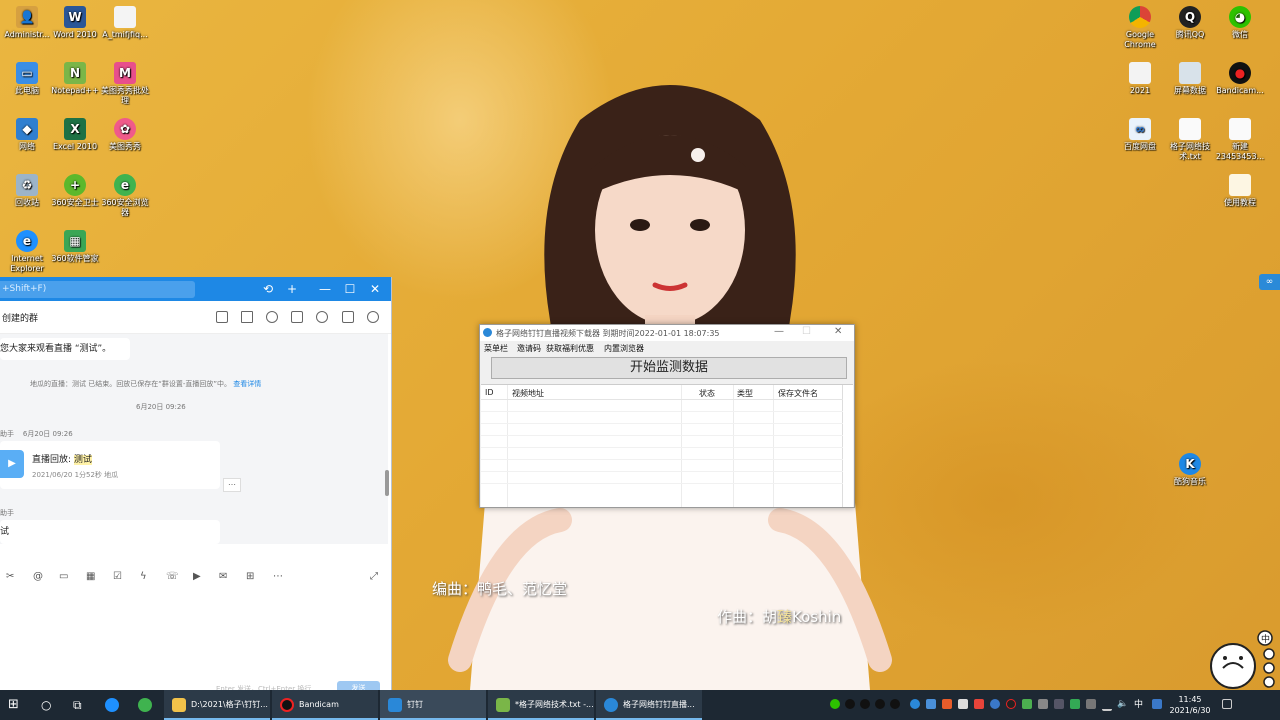 Image resolution: width=1280 pixels, height=720 pixels. I want to click on column-status: 状态, so click(707, 393).